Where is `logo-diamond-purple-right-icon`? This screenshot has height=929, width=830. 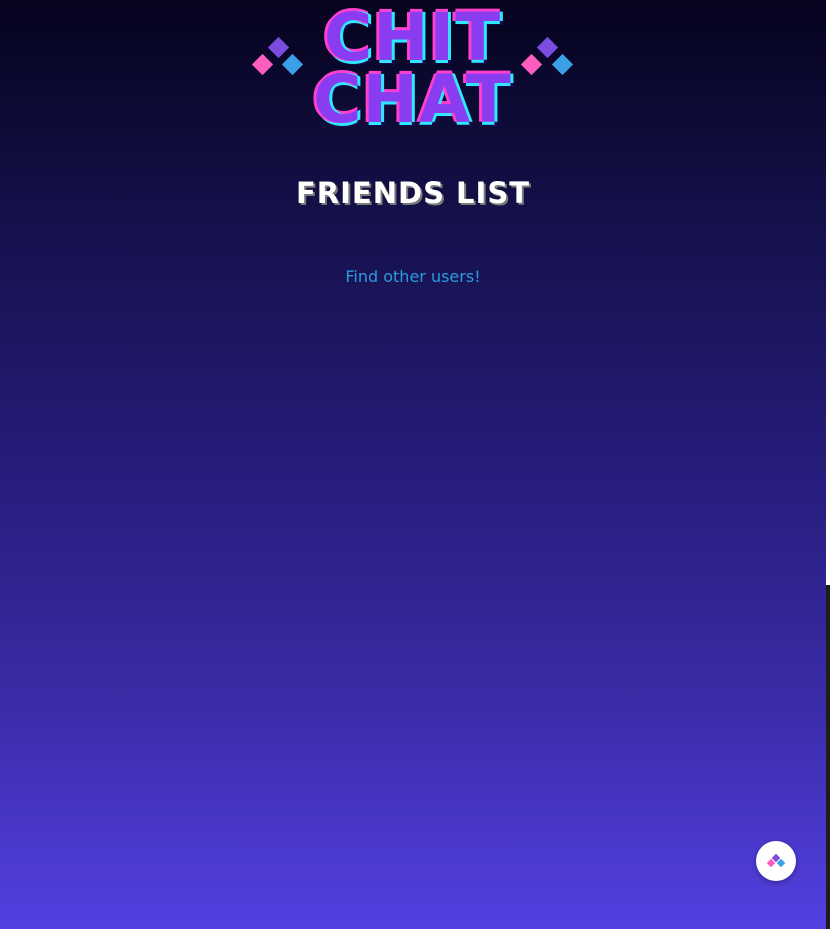
logo-diamond-purple-right-icon is located at coordinates (547, 47).